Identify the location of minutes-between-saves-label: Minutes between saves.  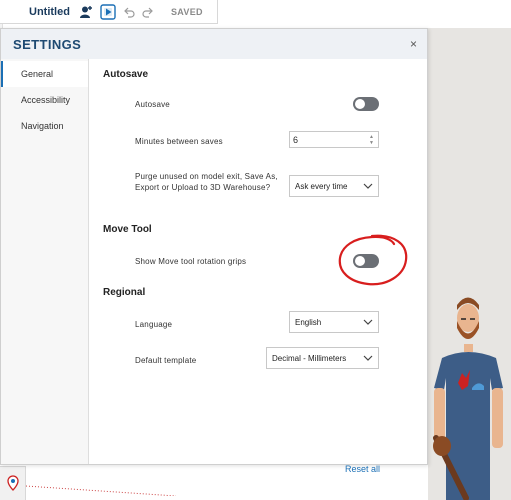
(179, 141).